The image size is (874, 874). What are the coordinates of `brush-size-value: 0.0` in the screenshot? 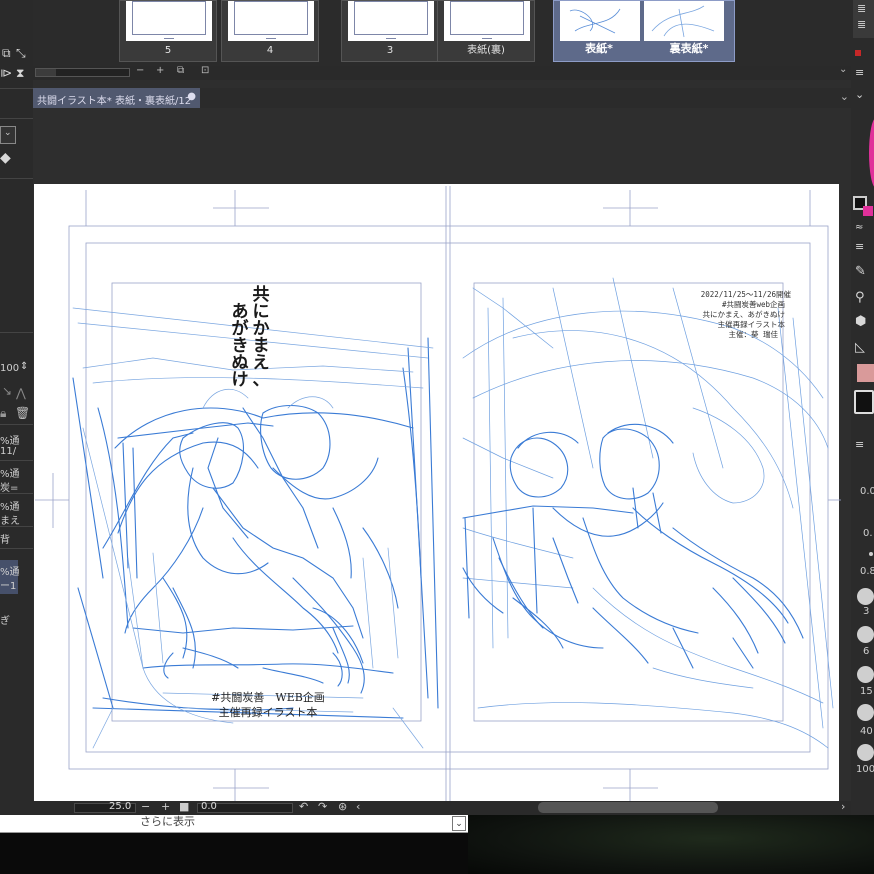 It's located at (867, 491).